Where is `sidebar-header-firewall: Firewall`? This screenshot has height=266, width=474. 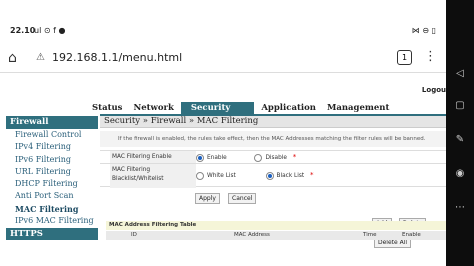 sidebar-header-firewall: Firewall is located at coordinates (52, 122).